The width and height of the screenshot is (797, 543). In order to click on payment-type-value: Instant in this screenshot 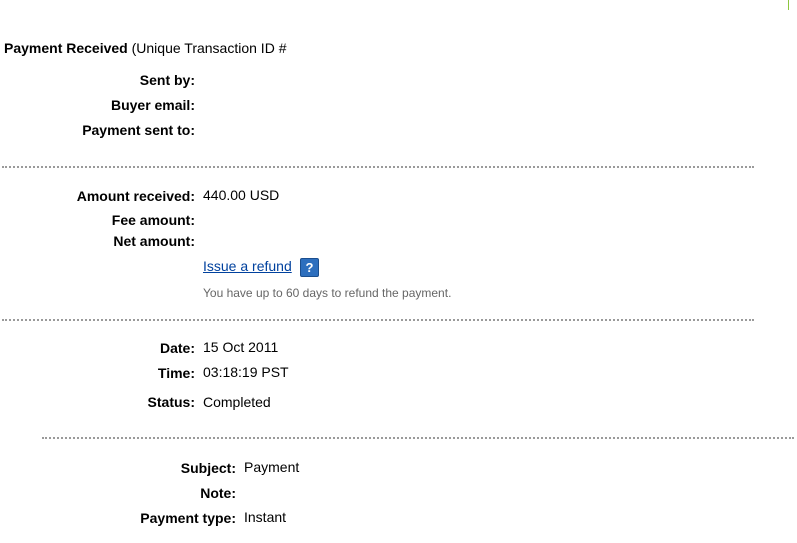, I will do `click(265, 517)`.